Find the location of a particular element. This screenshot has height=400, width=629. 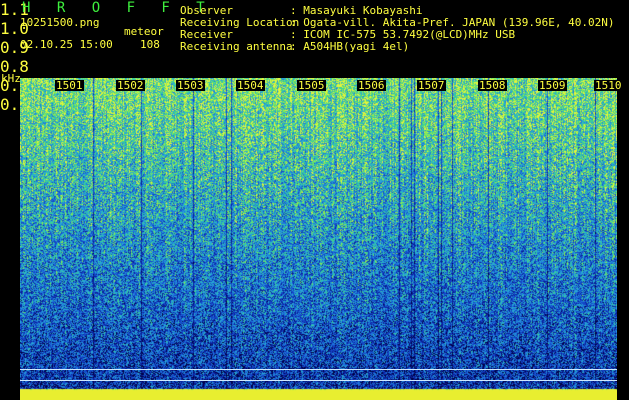

time-tick-label: 1505 is located at coordinates (311, 85).